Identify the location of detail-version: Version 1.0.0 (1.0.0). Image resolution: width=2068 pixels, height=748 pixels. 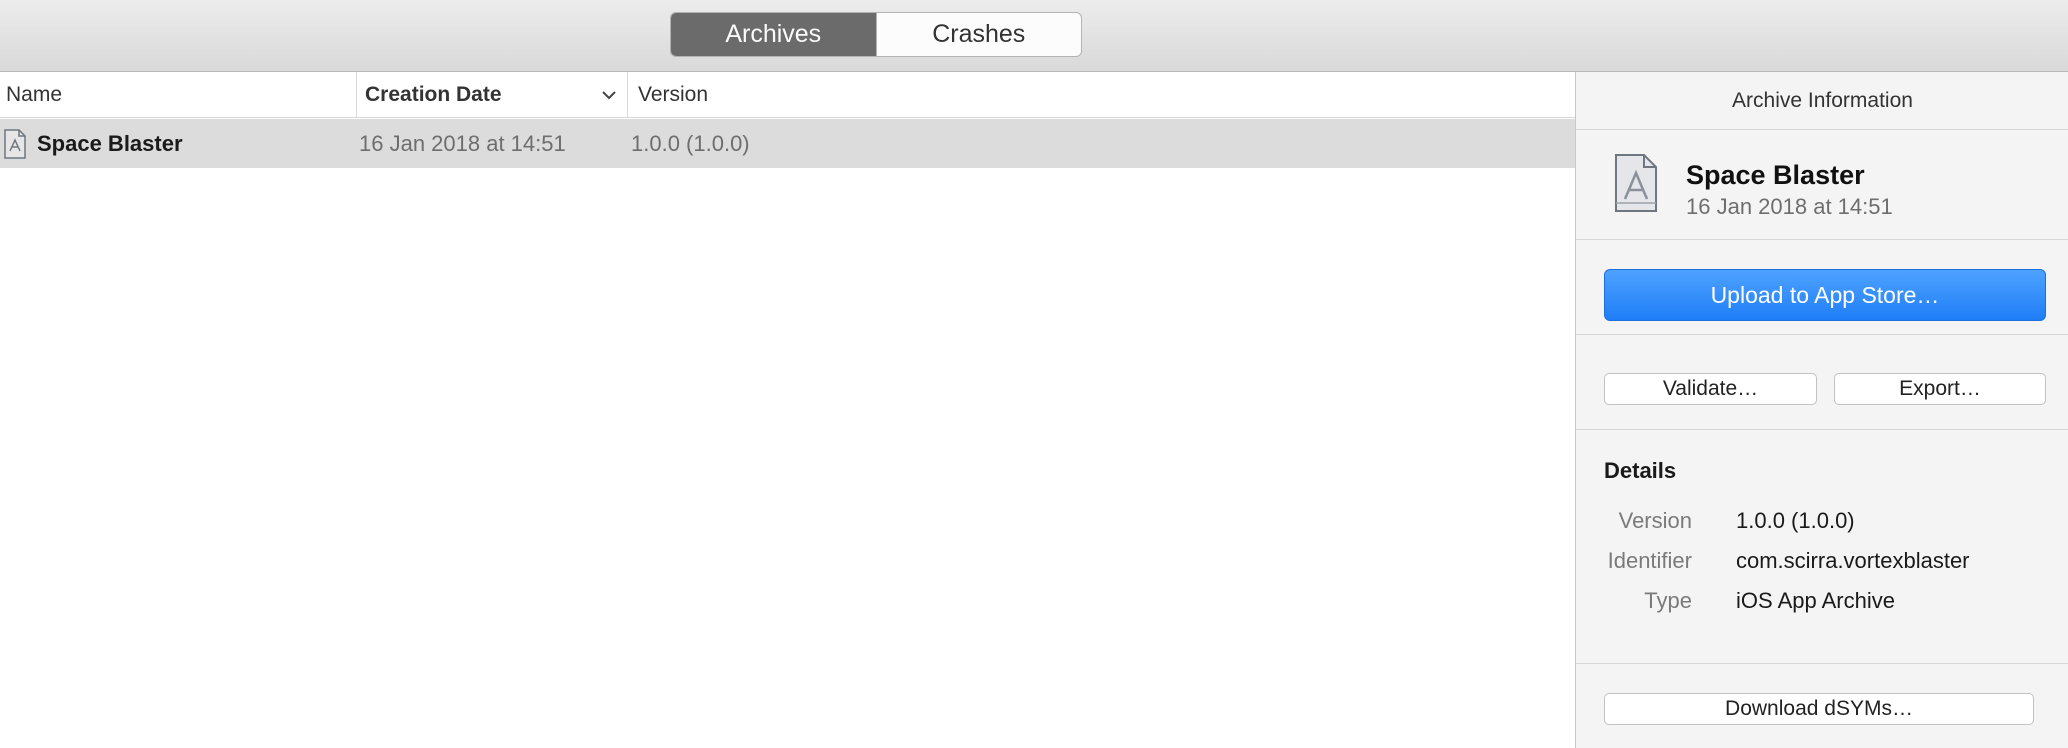
(1822, 523).